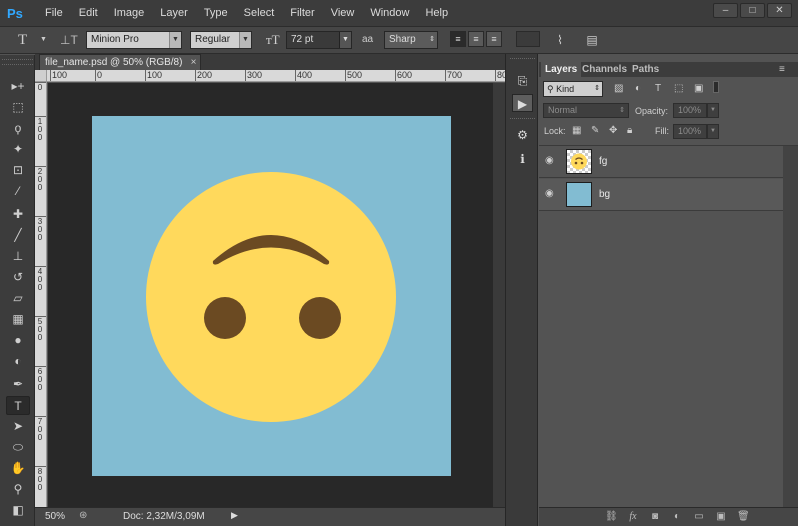 Image resolution: width=798 pixels, height=526 pixels. What do you see at coordinates (586, 110) in the screenshot?
I see `blend-mode-select: Normal ⇕` at bounding box center [586, 110].